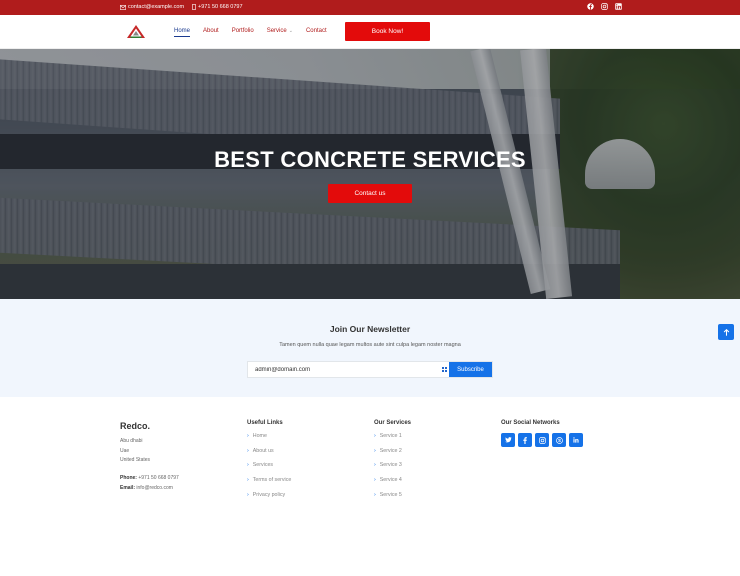 This screenshot has width=740, height=576. Describe the element at coordinates (131, 441) in the screenshot. I see `address-line: Abu dhabi` at that location.